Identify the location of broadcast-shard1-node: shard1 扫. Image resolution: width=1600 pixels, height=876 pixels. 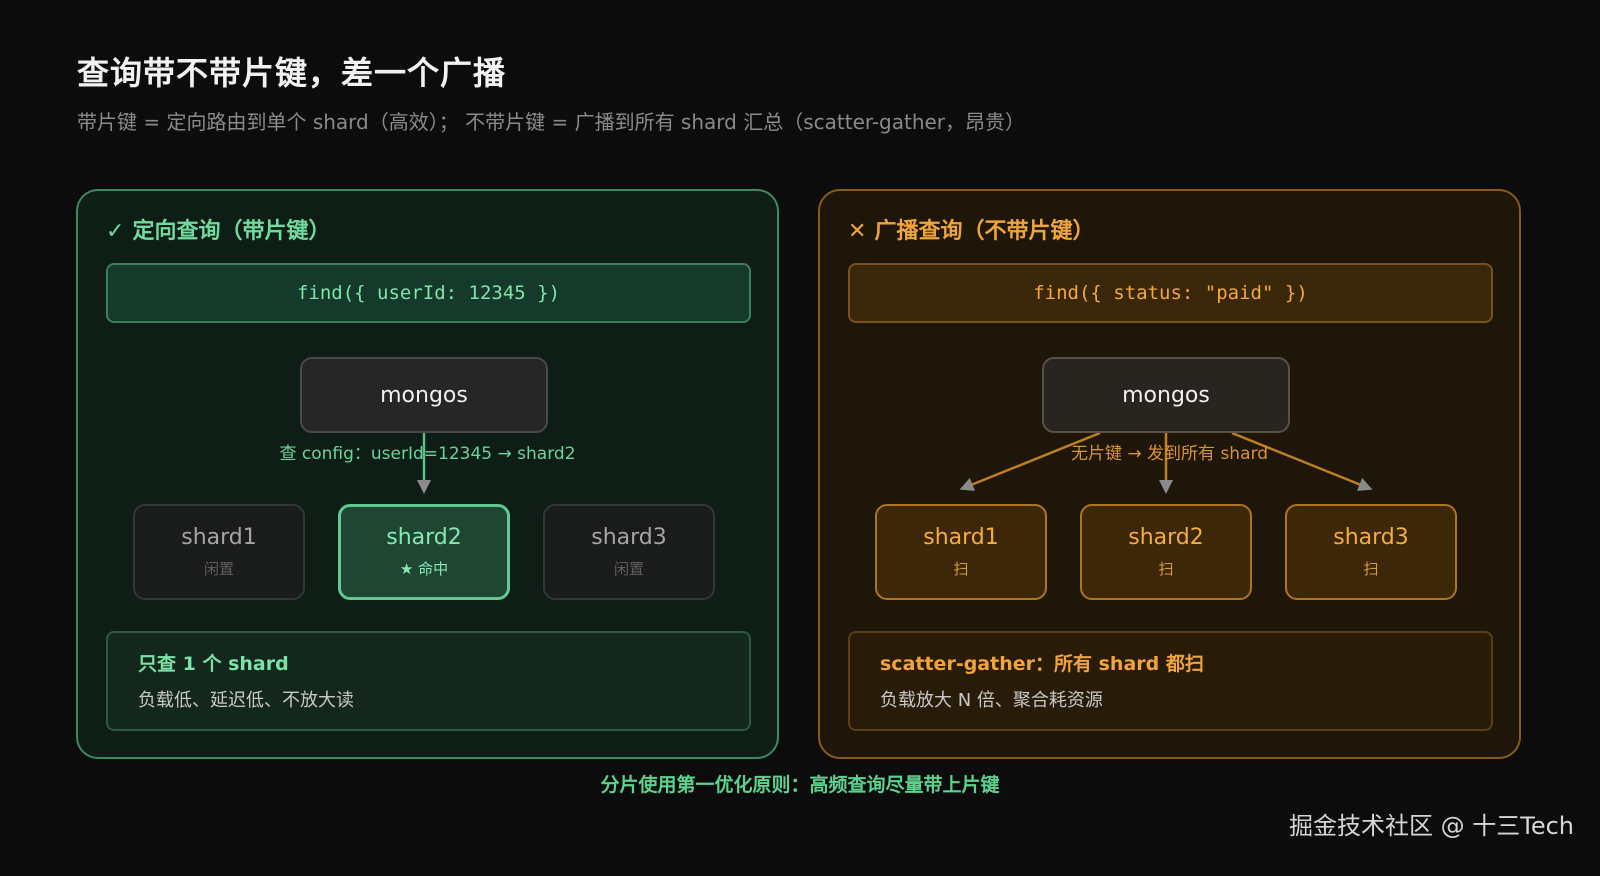
(961, 552).